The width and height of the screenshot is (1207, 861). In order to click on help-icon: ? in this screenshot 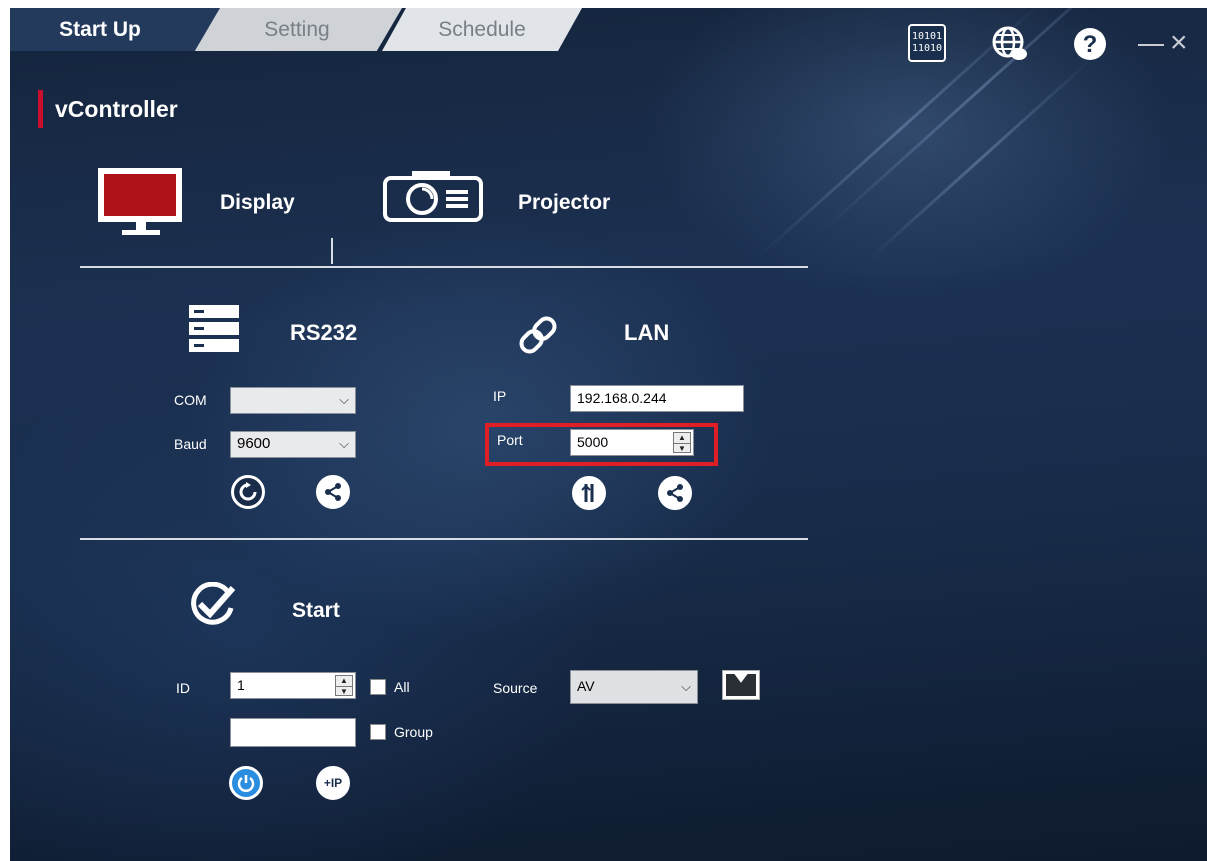, I will do `click(1090, 44)`.